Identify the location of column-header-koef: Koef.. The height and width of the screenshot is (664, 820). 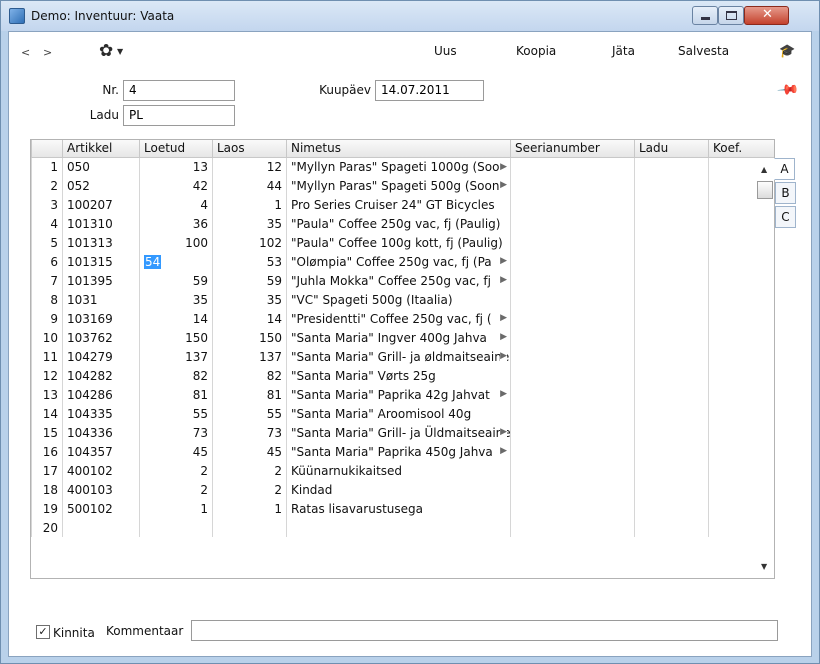
(741, 149).